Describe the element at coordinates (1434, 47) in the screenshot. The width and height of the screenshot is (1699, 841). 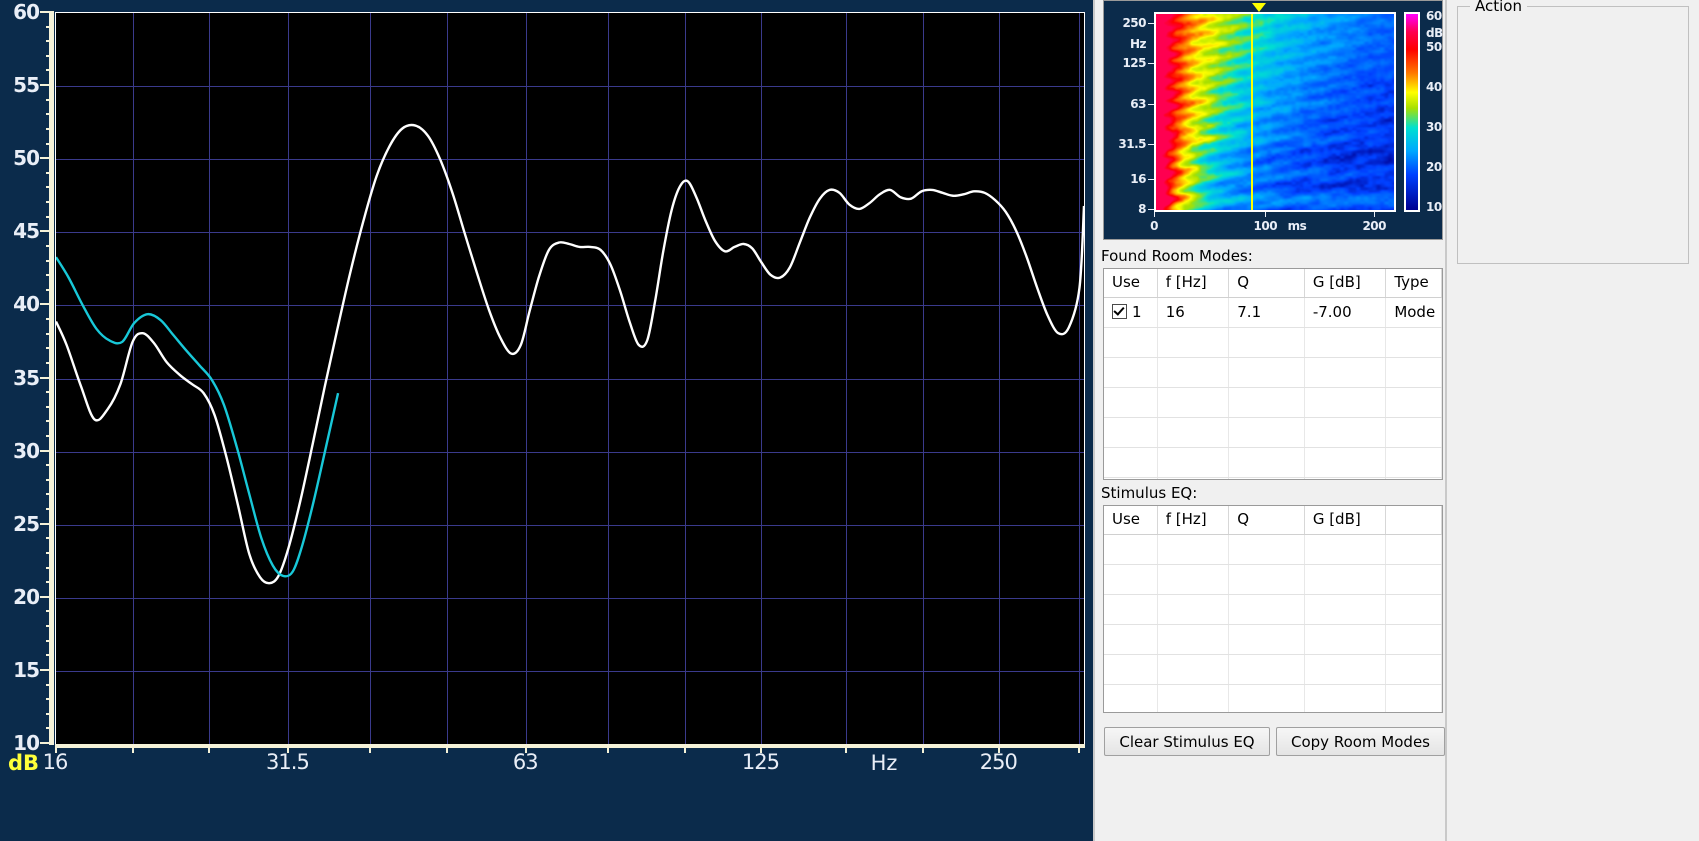
I see `color-scale-tick-label: 50` at that location.